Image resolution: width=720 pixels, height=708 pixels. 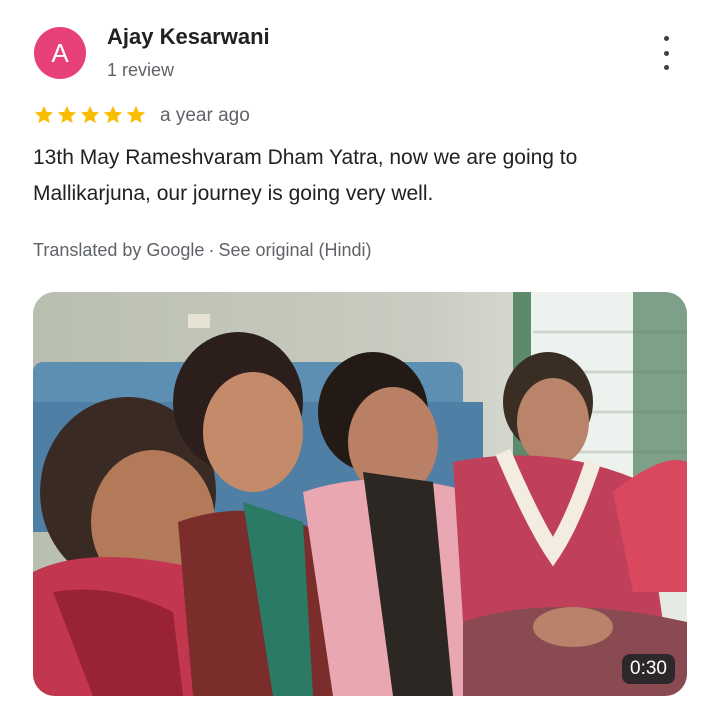 I want to click on more-options-button, so click(x=666, y=53).